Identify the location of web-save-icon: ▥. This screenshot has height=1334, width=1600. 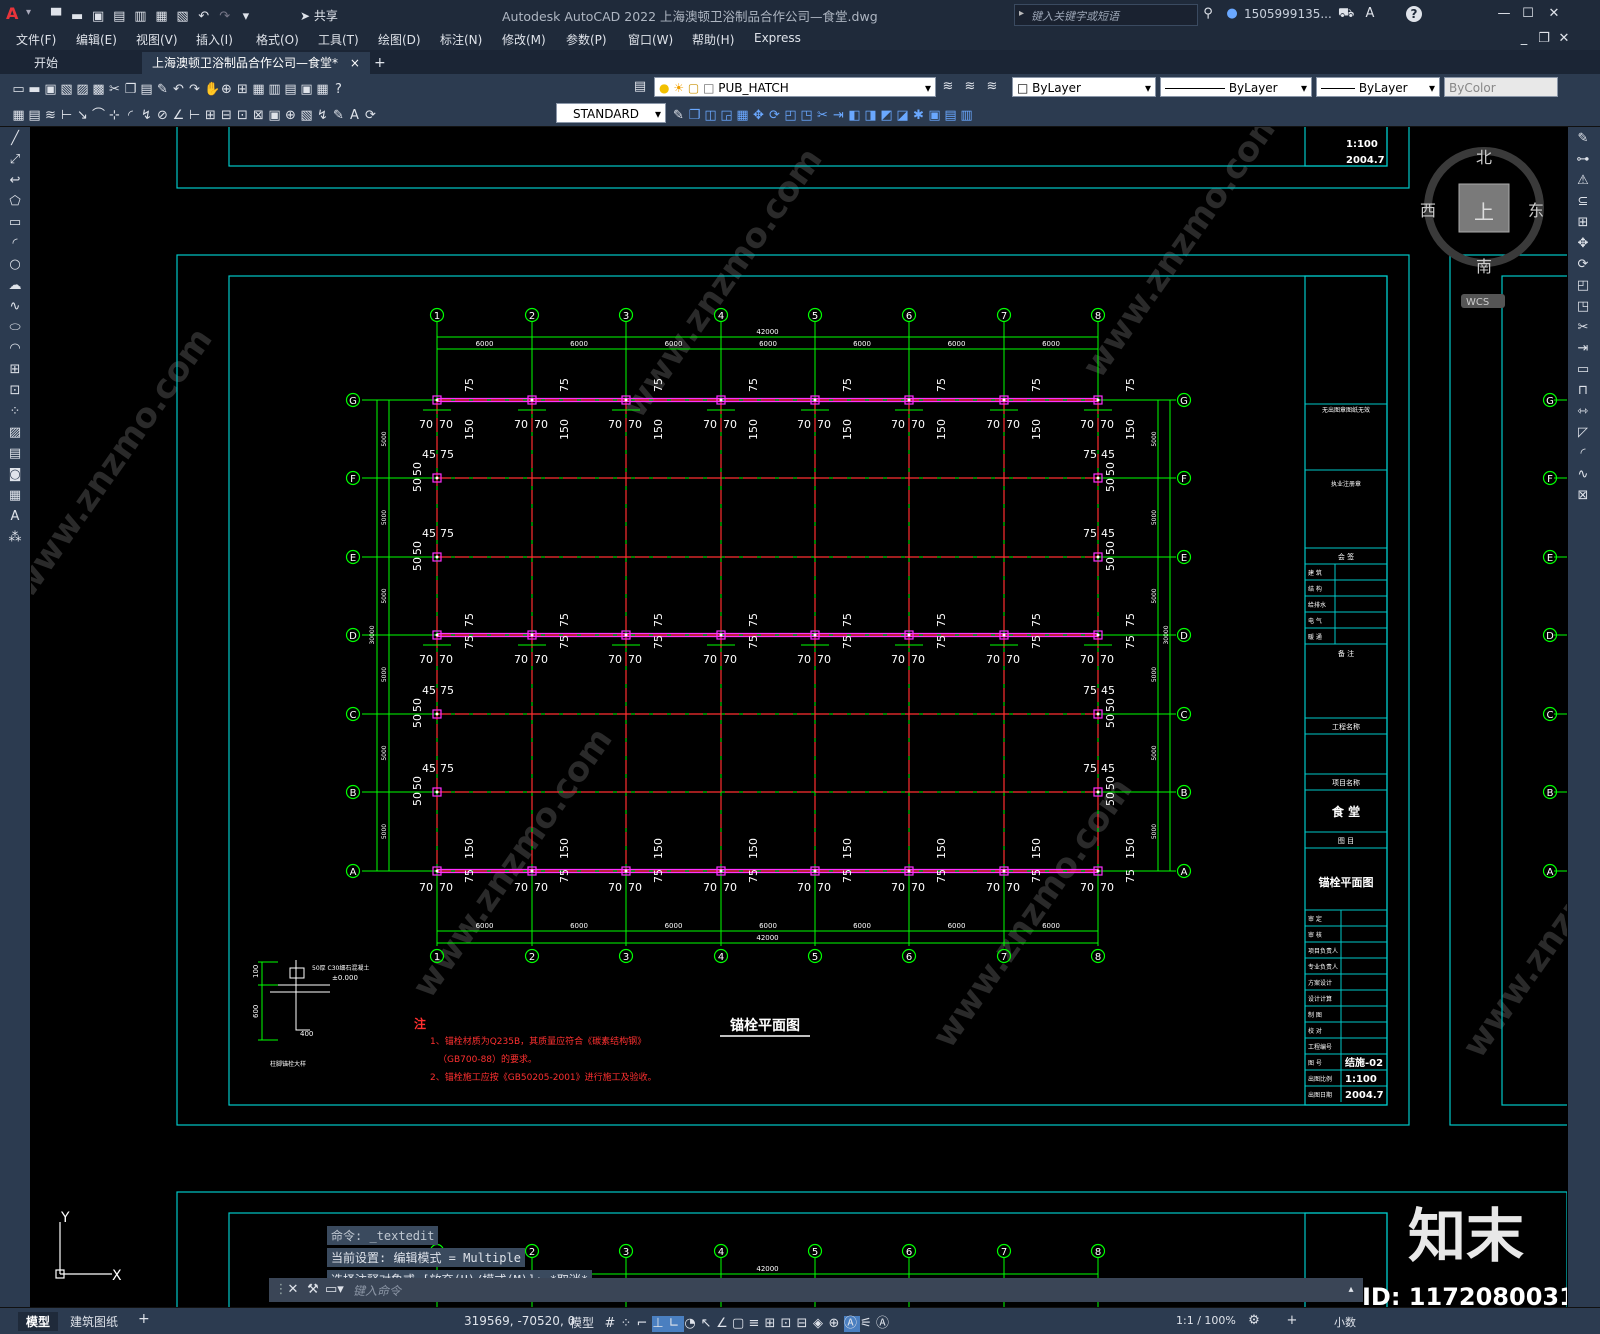
(140, 17).